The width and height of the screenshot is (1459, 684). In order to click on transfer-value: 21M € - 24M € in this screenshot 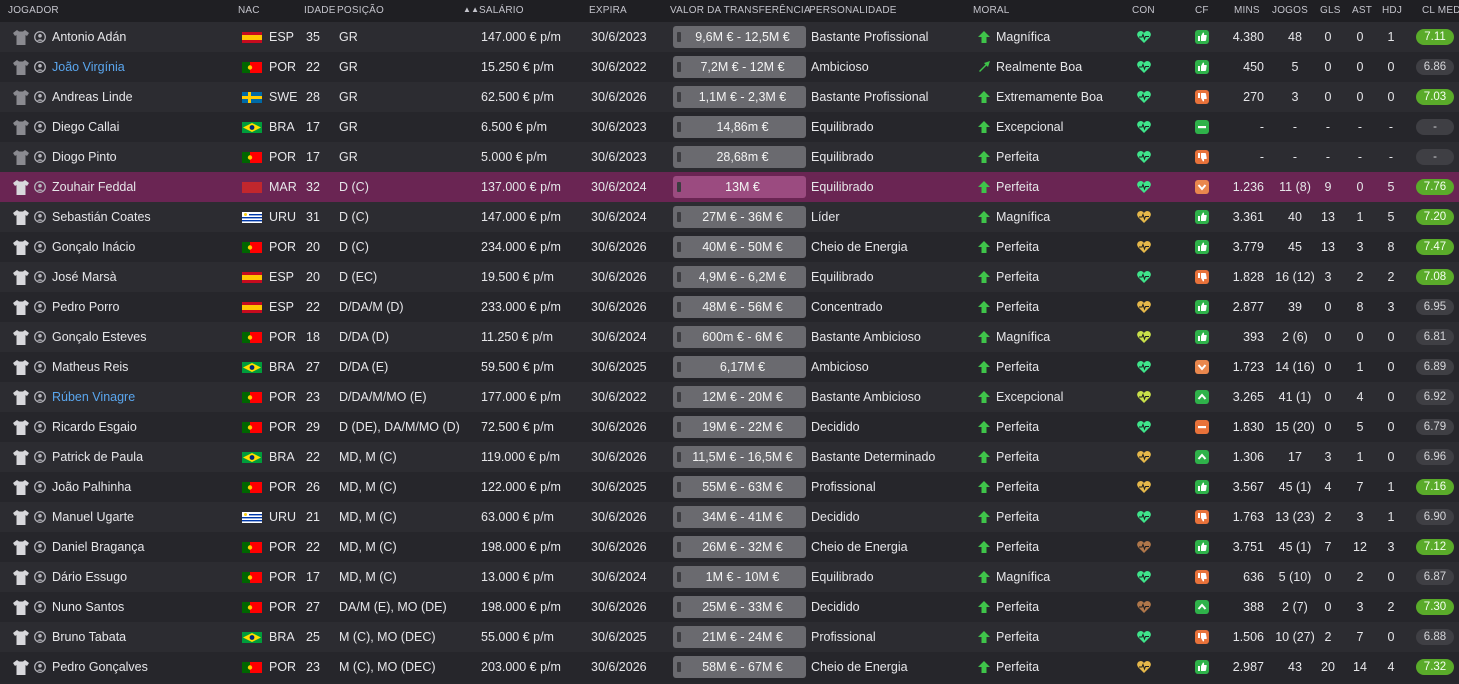, I will do `click(739, 637)`.